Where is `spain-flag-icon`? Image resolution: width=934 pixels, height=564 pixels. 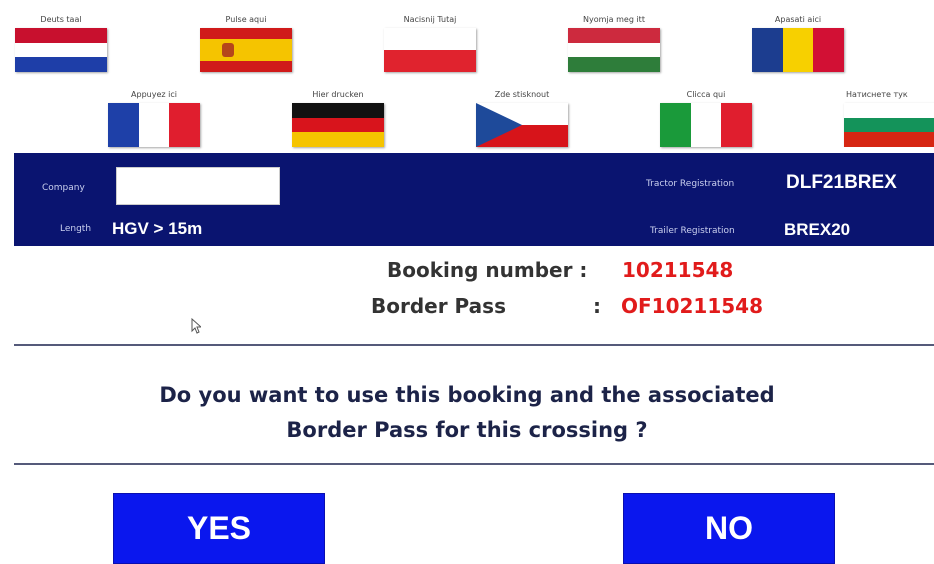
spain-flag-icon is located at coordinates (246, 50).